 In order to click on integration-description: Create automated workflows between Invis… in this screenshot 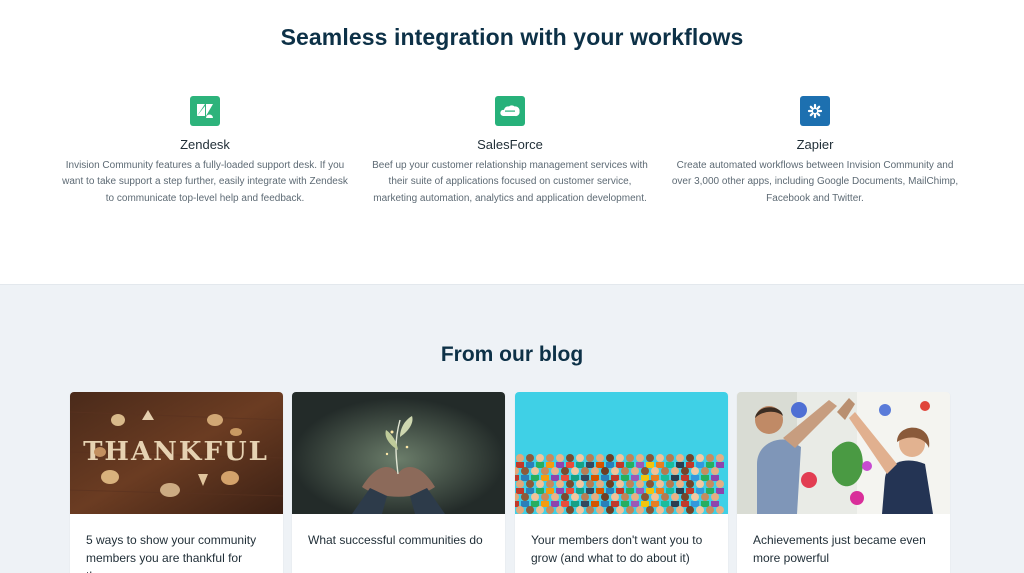, I will do `click(815, 182)`.